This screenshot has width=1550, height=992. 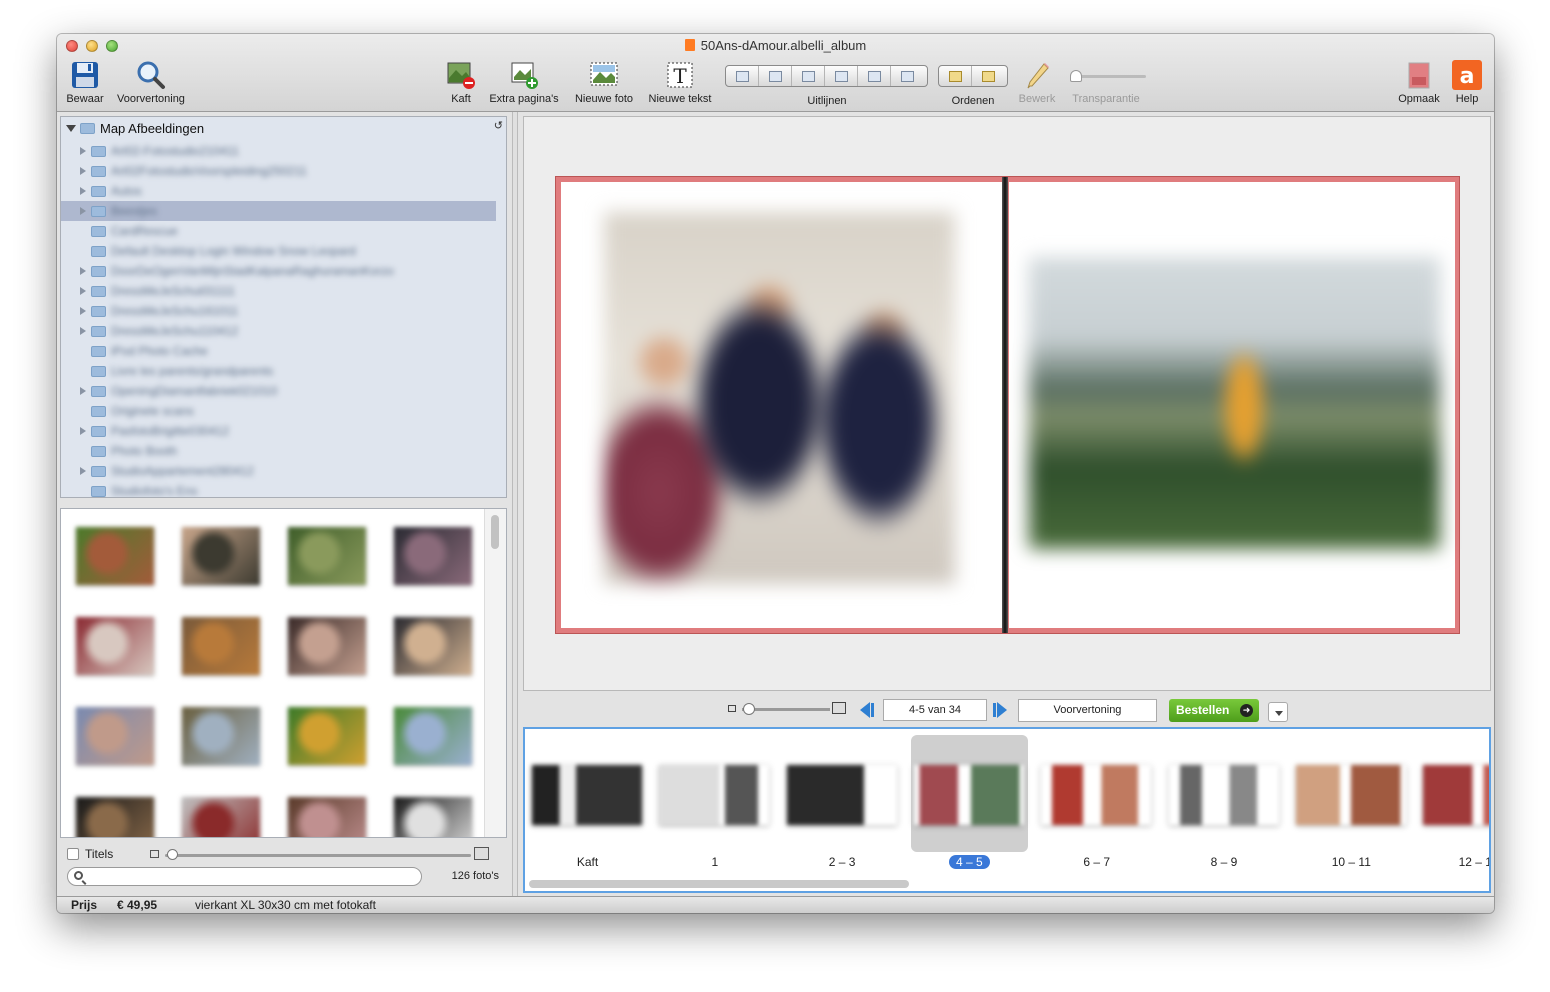 I want to click on slider-knob, so click(x=172, y=854).